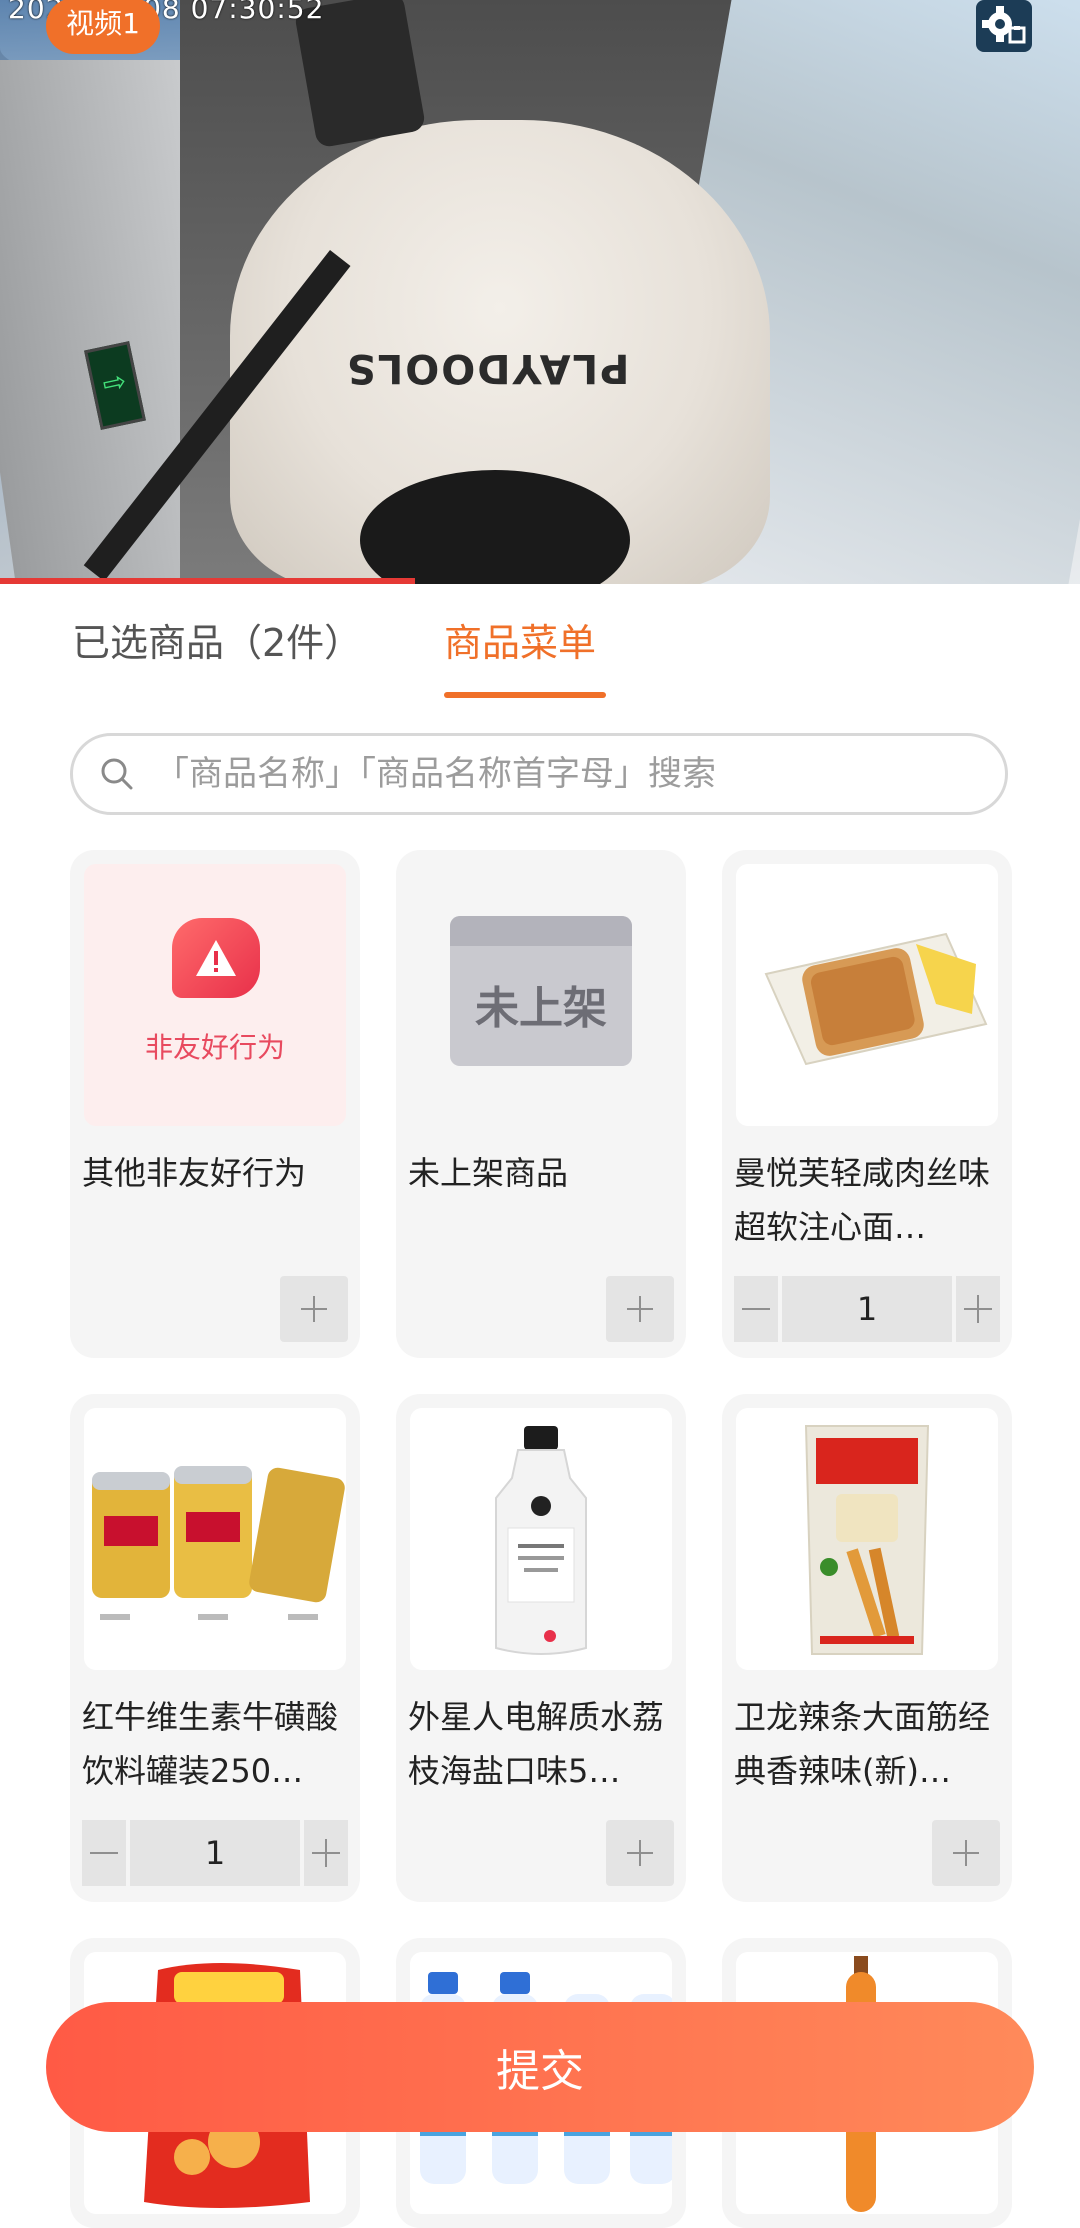 The image size is (1080, 2228). I want to click on submit-button: 提交, so click(540, 2067).